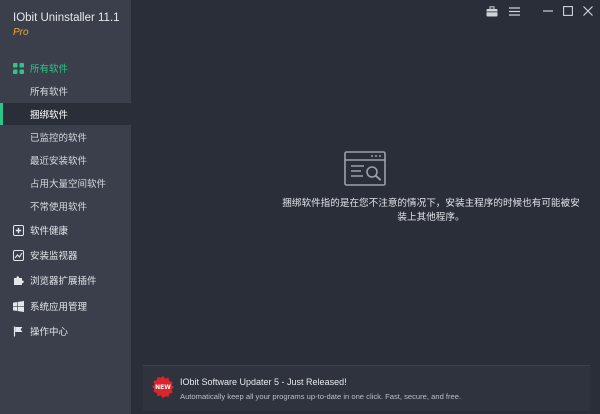 The height and width of the screenshot is (414, 600). I want to click on sidebar-item-browser-extensions: 浏览器扩展插件, so click(65, 280).